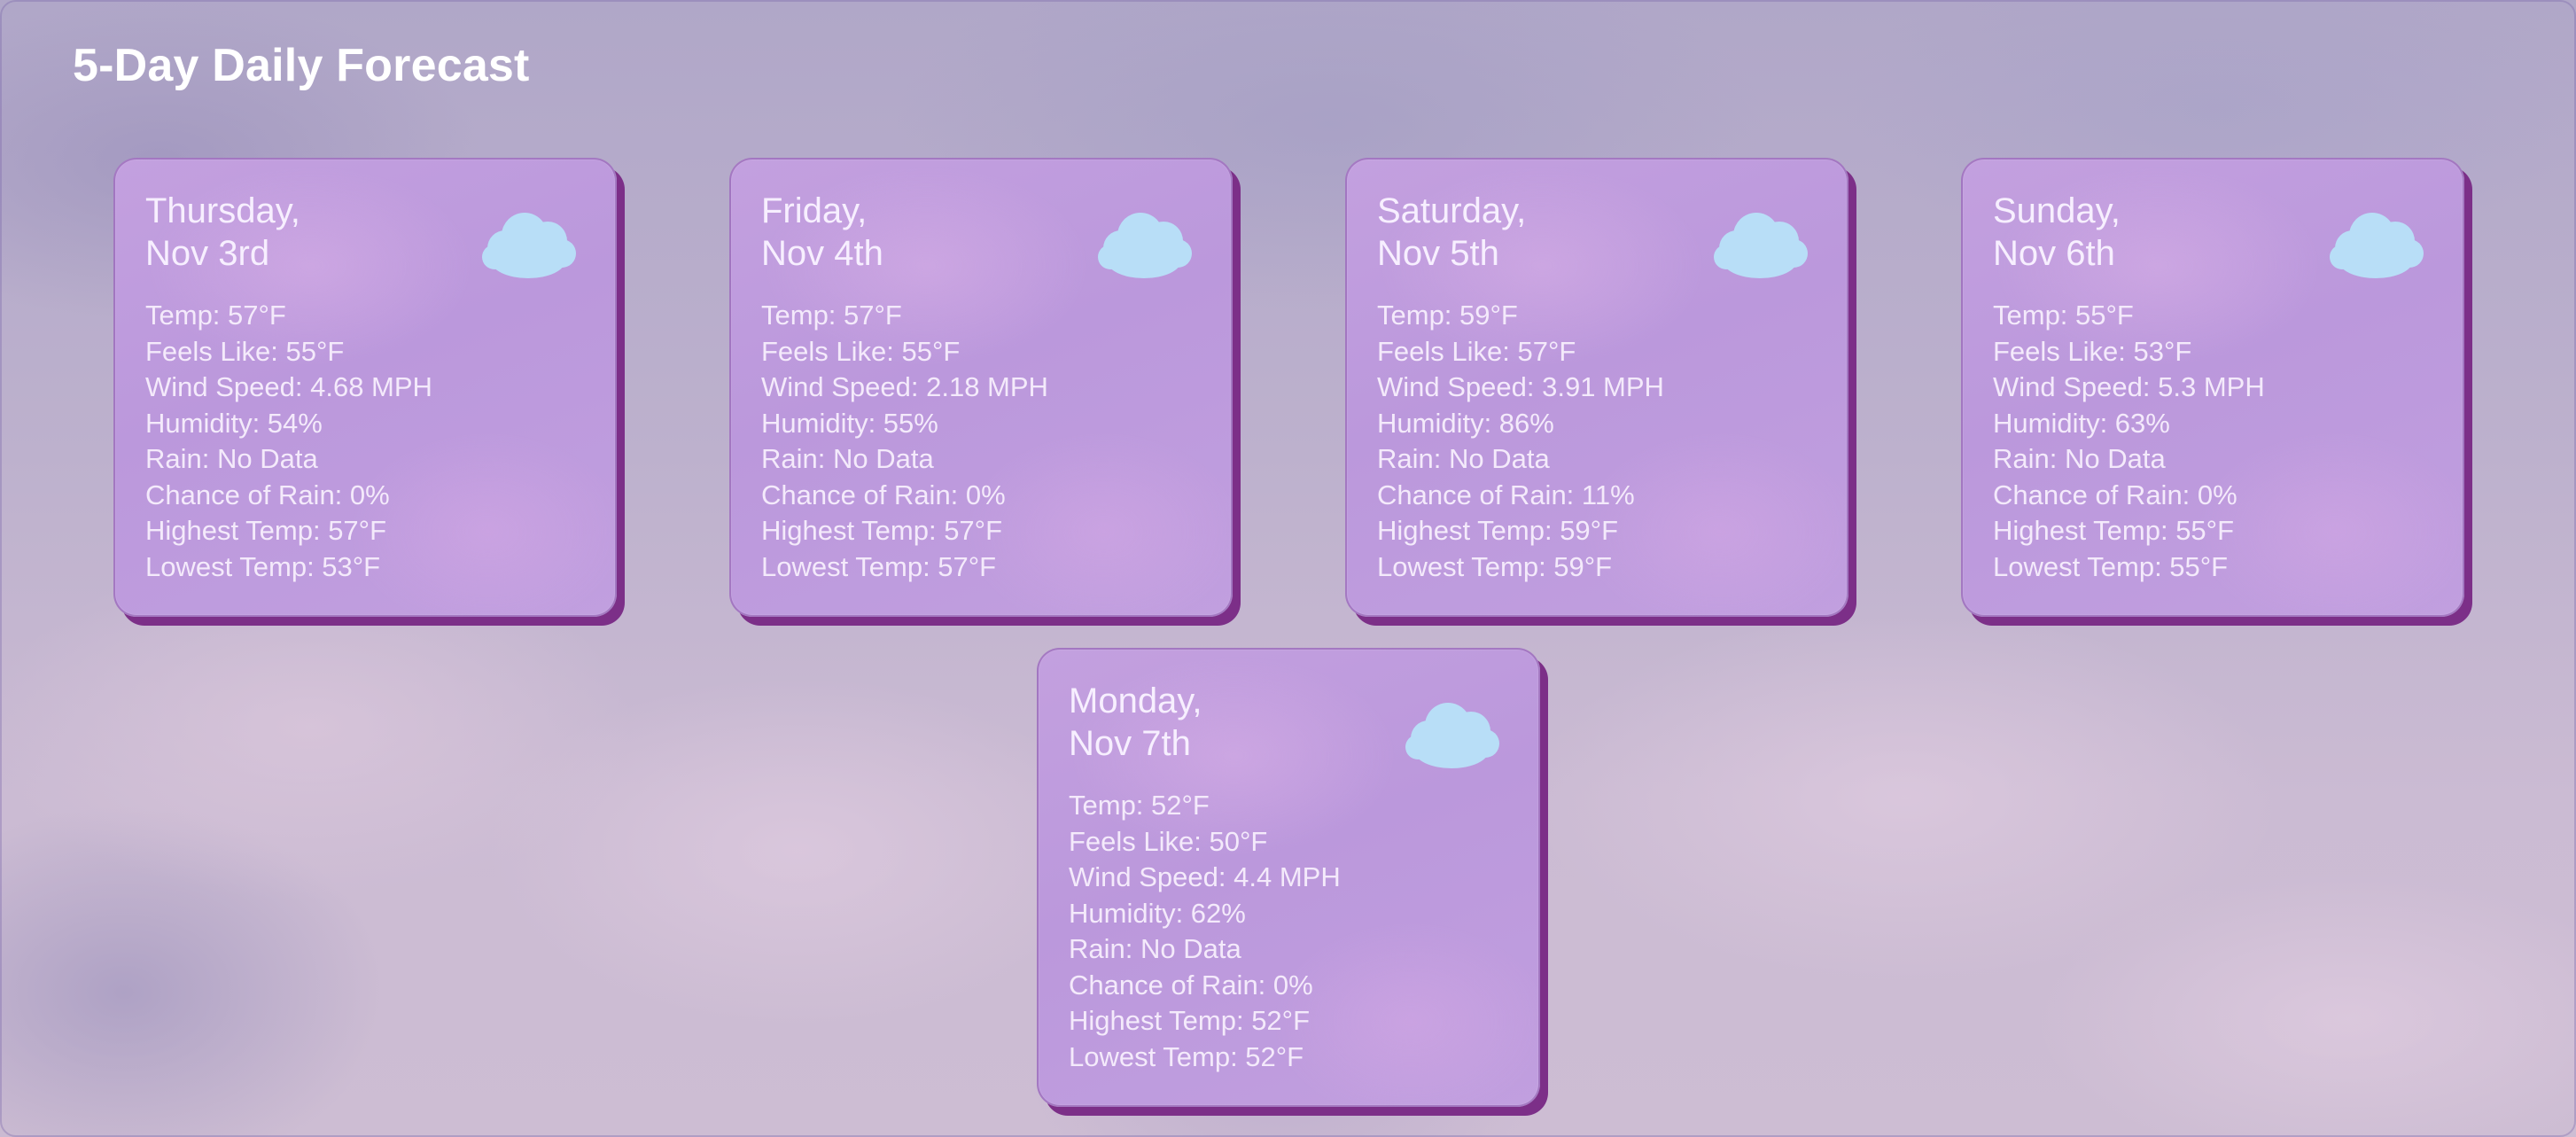 The width and height of the screenshot is (2576, 1137). Describe the element at coordinates (1205, 877) in the screenshot. I see `stat-wind-speed: Wind Speed: 4.4 MPH` at that location.